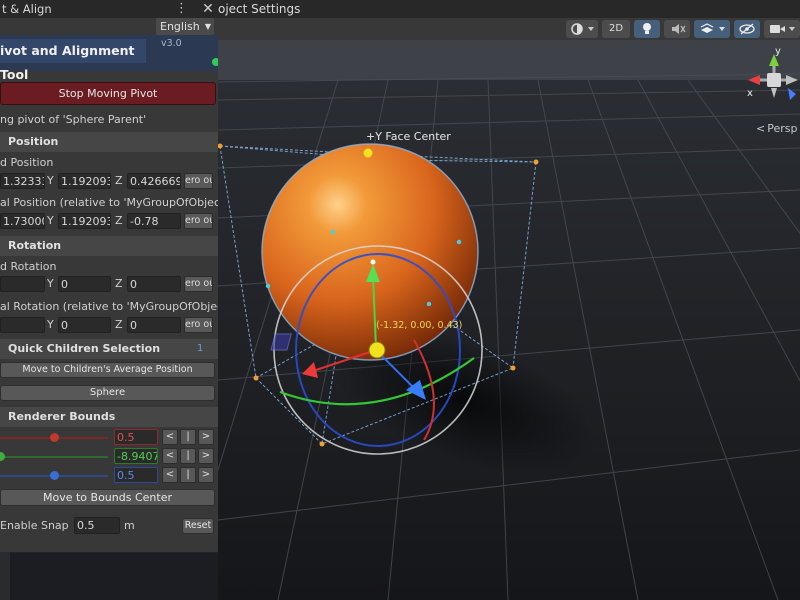  What do you see at coordinates (84, 325) in the screenshot?
I see `local-rotation-y-field: 0` at bounding box center [84, 325].